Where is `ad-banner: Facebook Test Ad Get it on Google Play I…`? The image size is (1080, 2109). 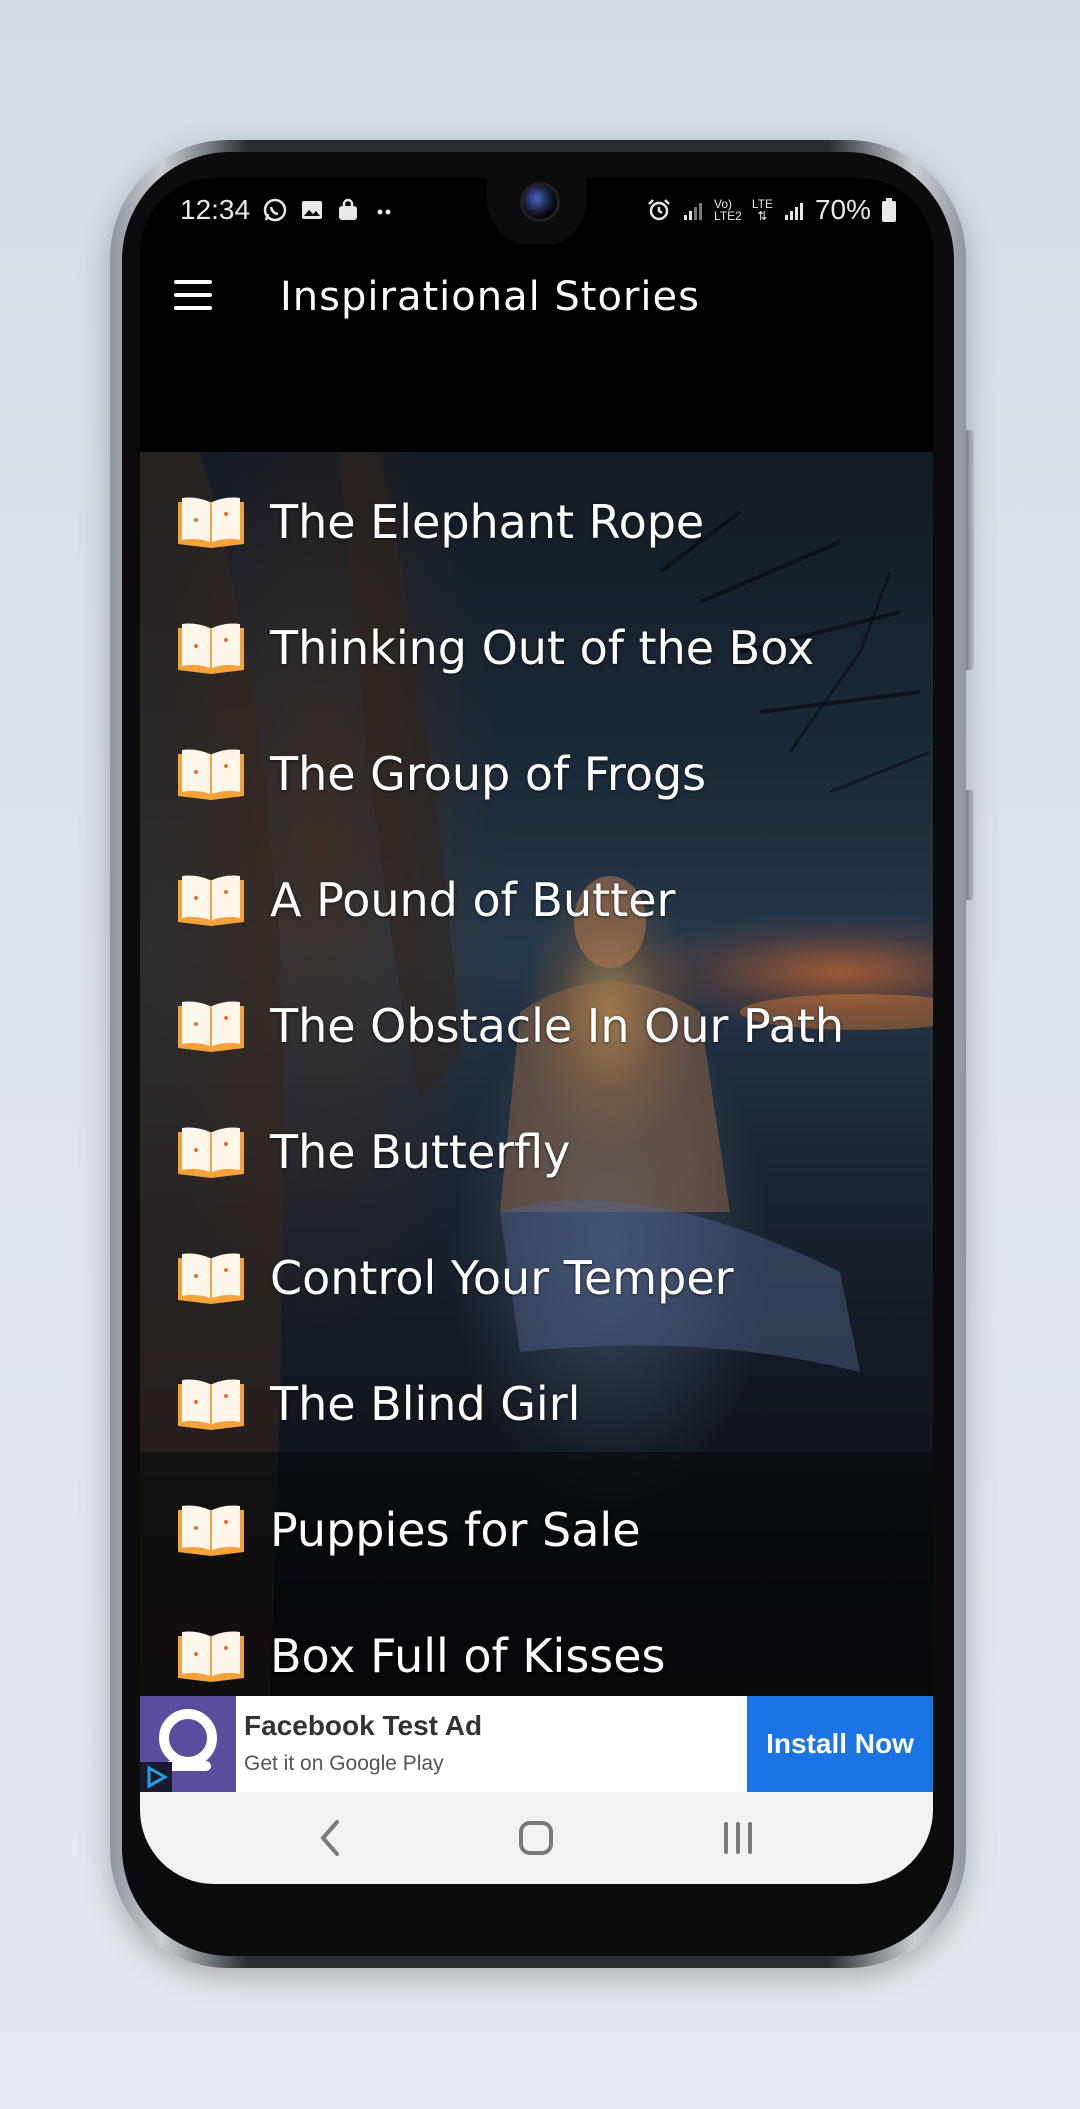
ad-banner: Facebook Test Ad Get it on Google Play I… is located at coordinates (536, 1744).